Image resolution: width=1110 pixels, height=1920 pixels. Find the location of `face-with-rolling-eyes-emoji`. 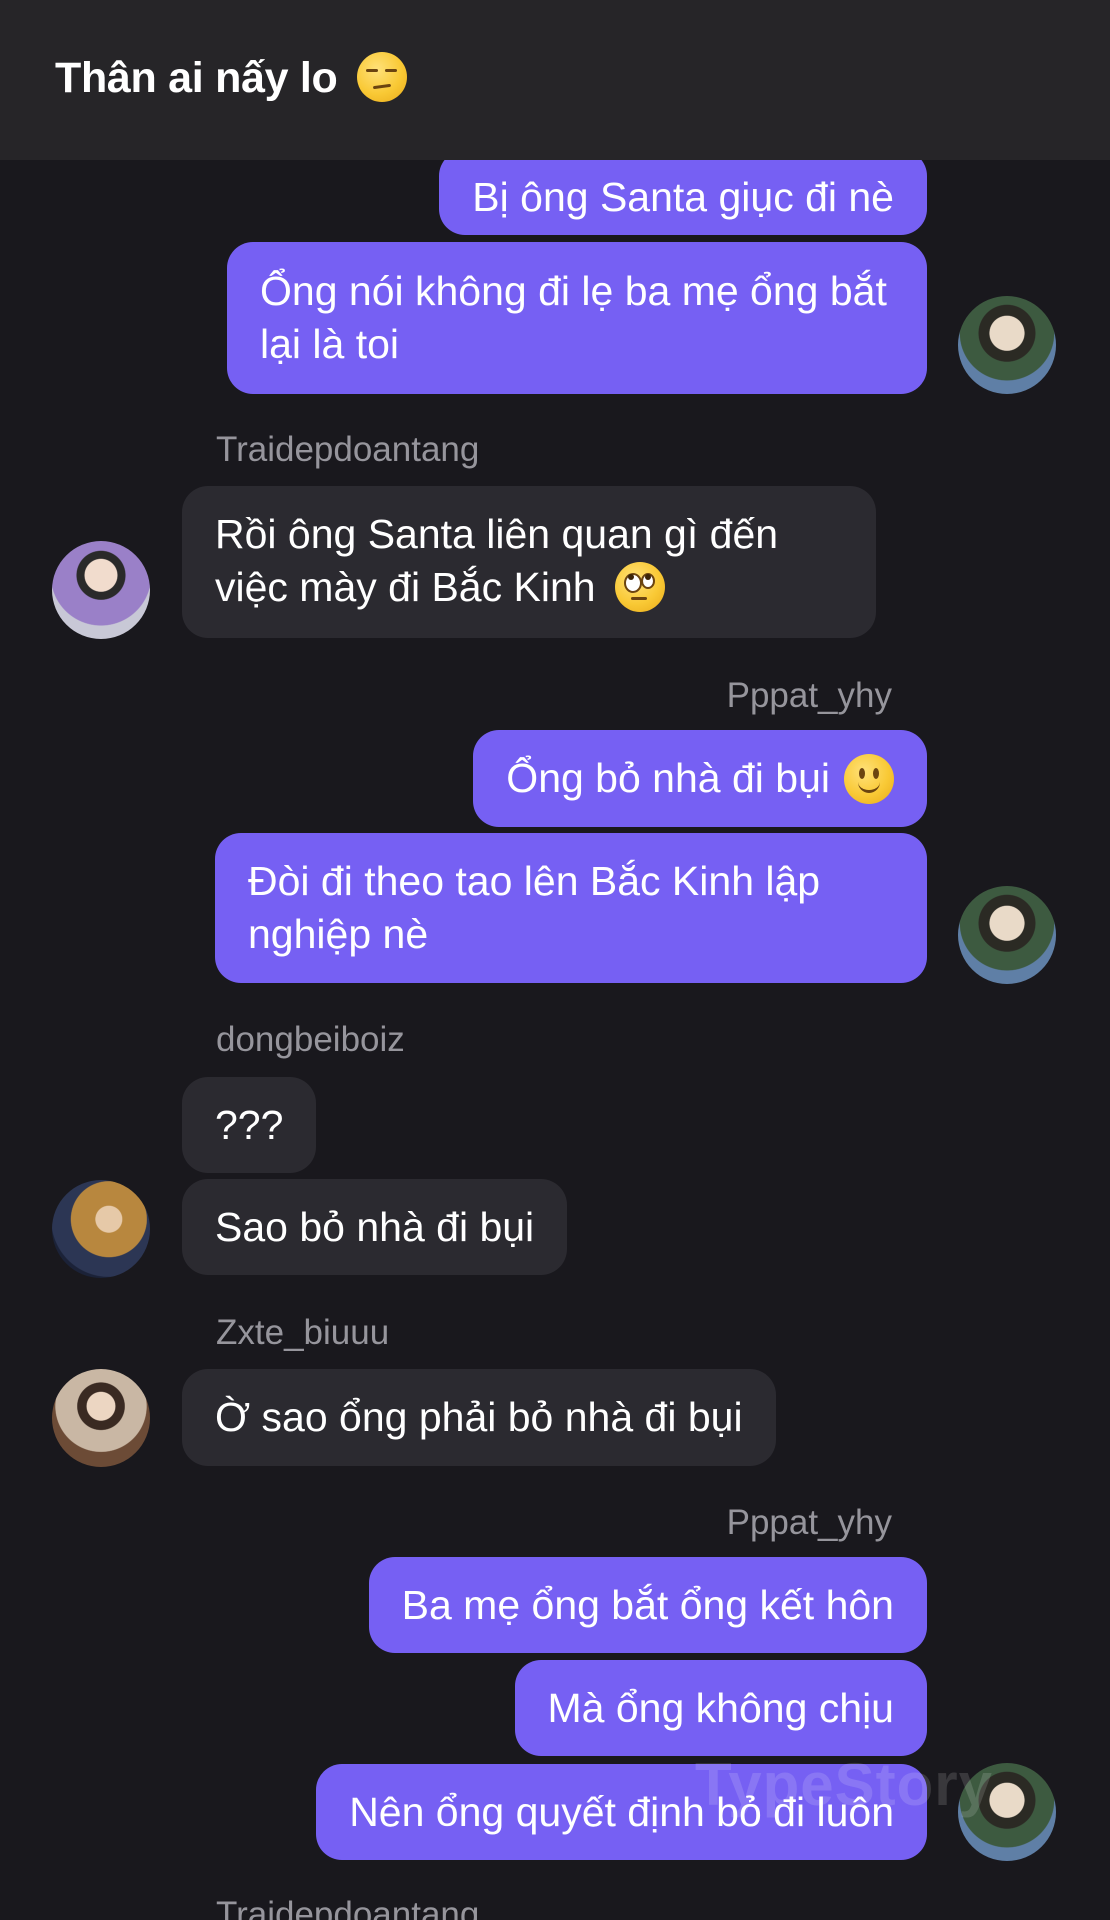

face-with-rolling-eyes-emoji is located at coordinates (639, 586).